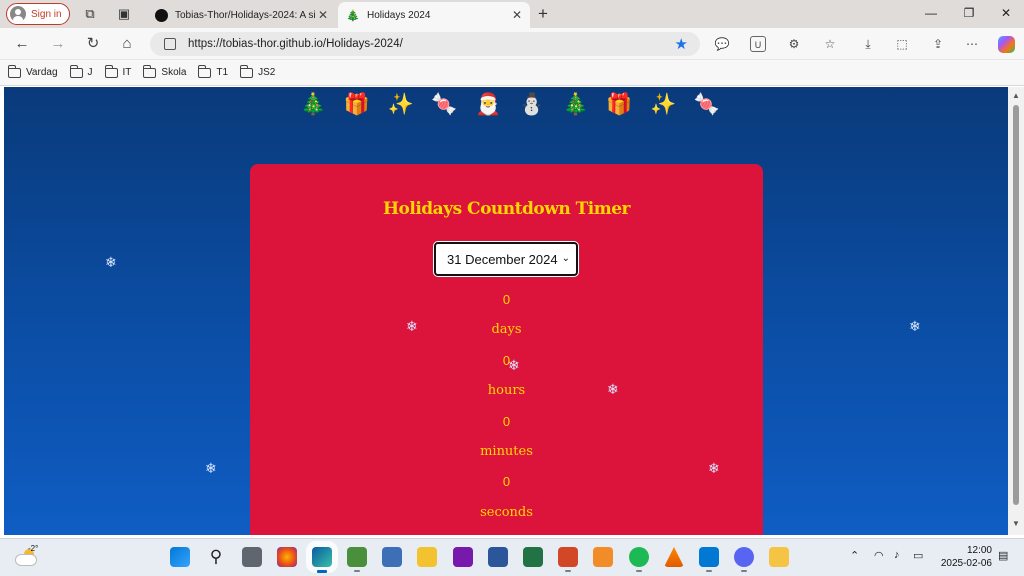  What do you see at coordinates (392, 557) in the screenshot?
I see `calculator-icon` at bounding box center [392, 557].